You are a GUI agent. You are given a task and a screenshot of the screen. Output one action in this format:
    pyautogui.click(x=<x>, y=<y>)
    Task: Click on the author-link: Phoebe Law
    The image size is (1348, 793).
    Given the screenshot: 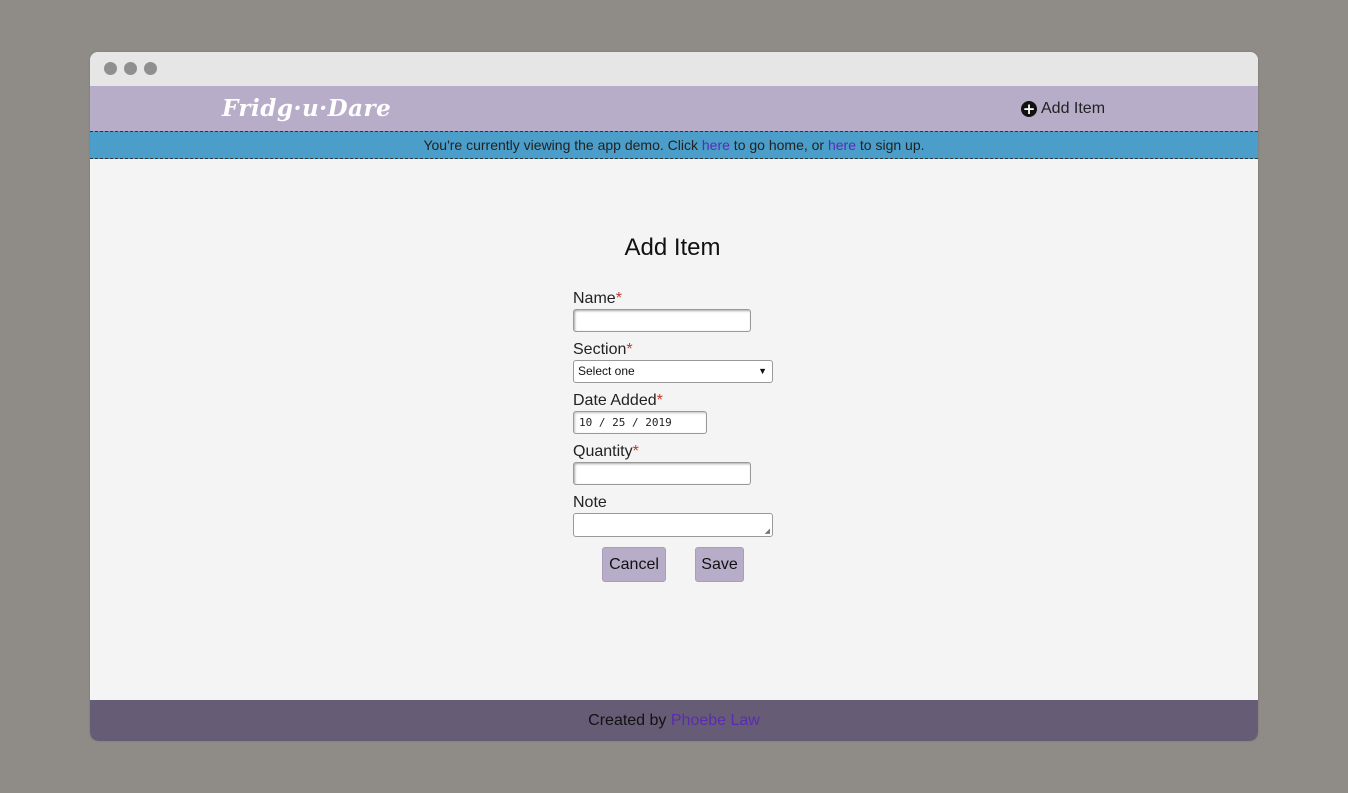 What is the action you would take?
    pyautogui.click(x=715, y=720)
    